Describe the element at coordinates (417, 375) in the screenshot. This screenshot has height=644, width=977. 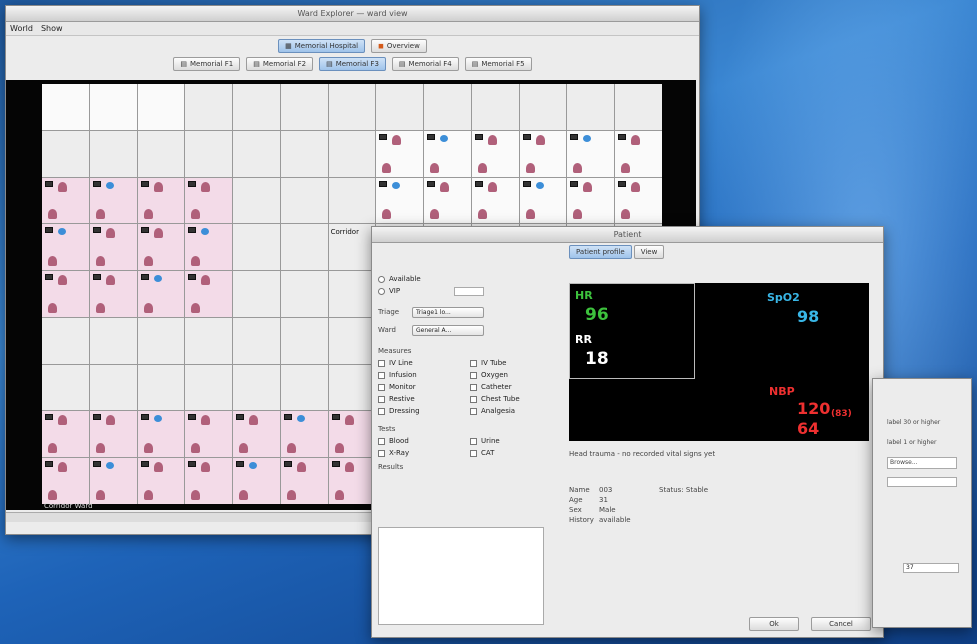
I see `measure-checkbox: Infusion` at that location.